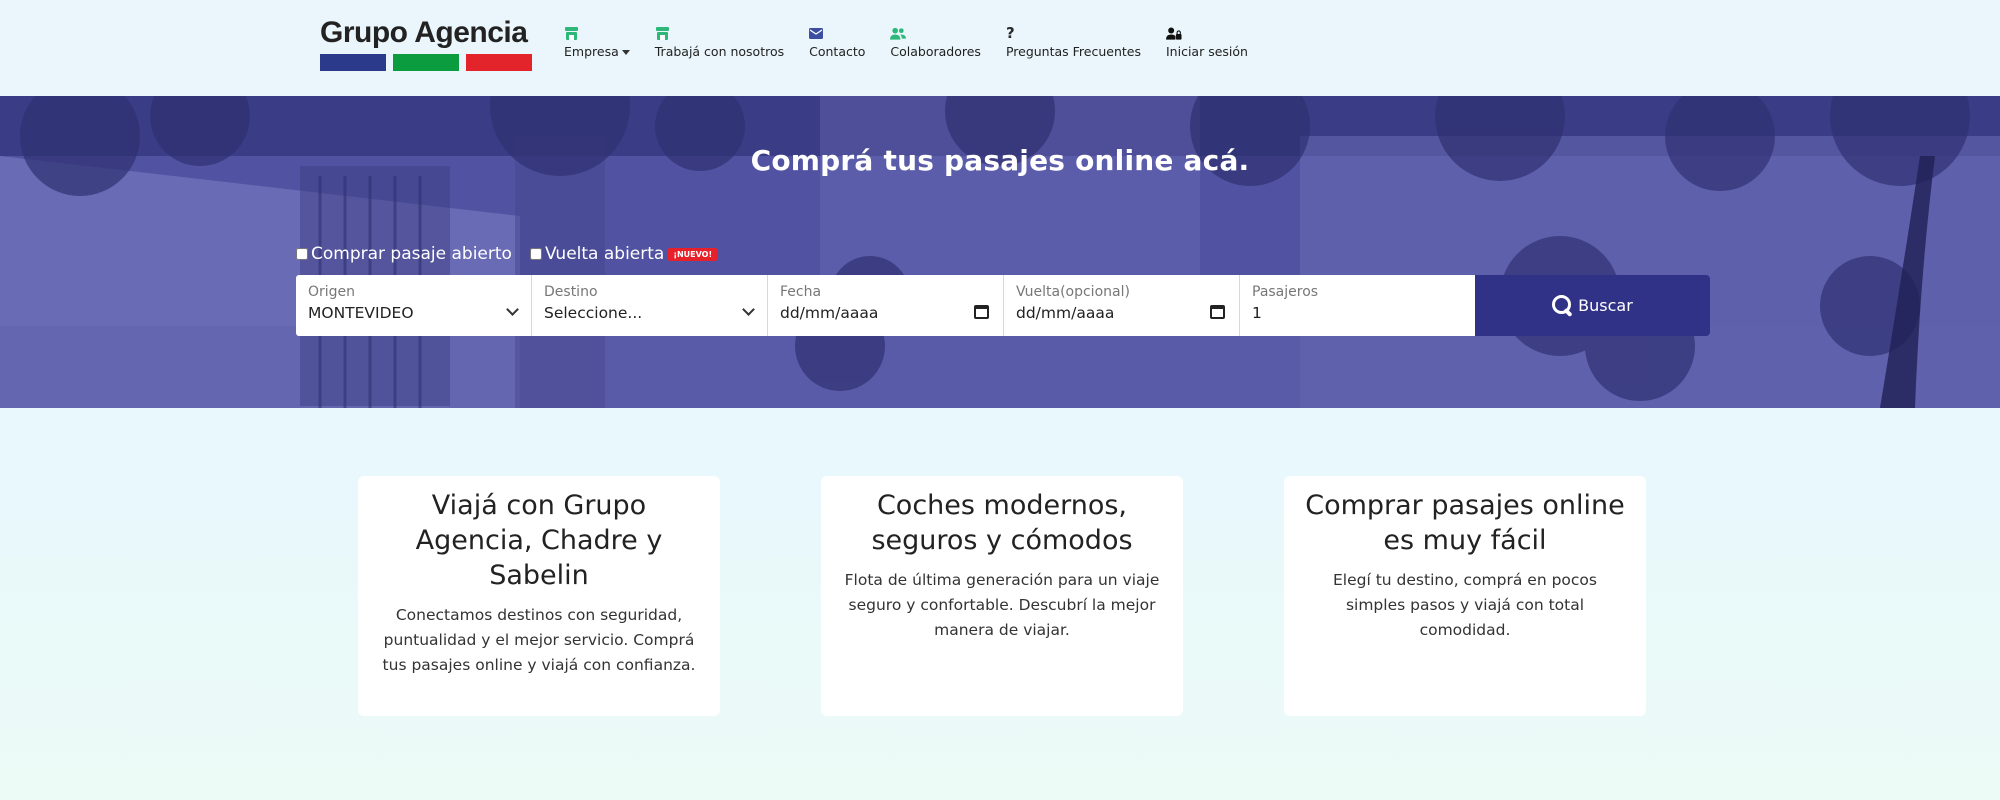 This screenshot has width=2000, height=800. I want to click on nav-label-empresa: Empresa, so click(591, 51).